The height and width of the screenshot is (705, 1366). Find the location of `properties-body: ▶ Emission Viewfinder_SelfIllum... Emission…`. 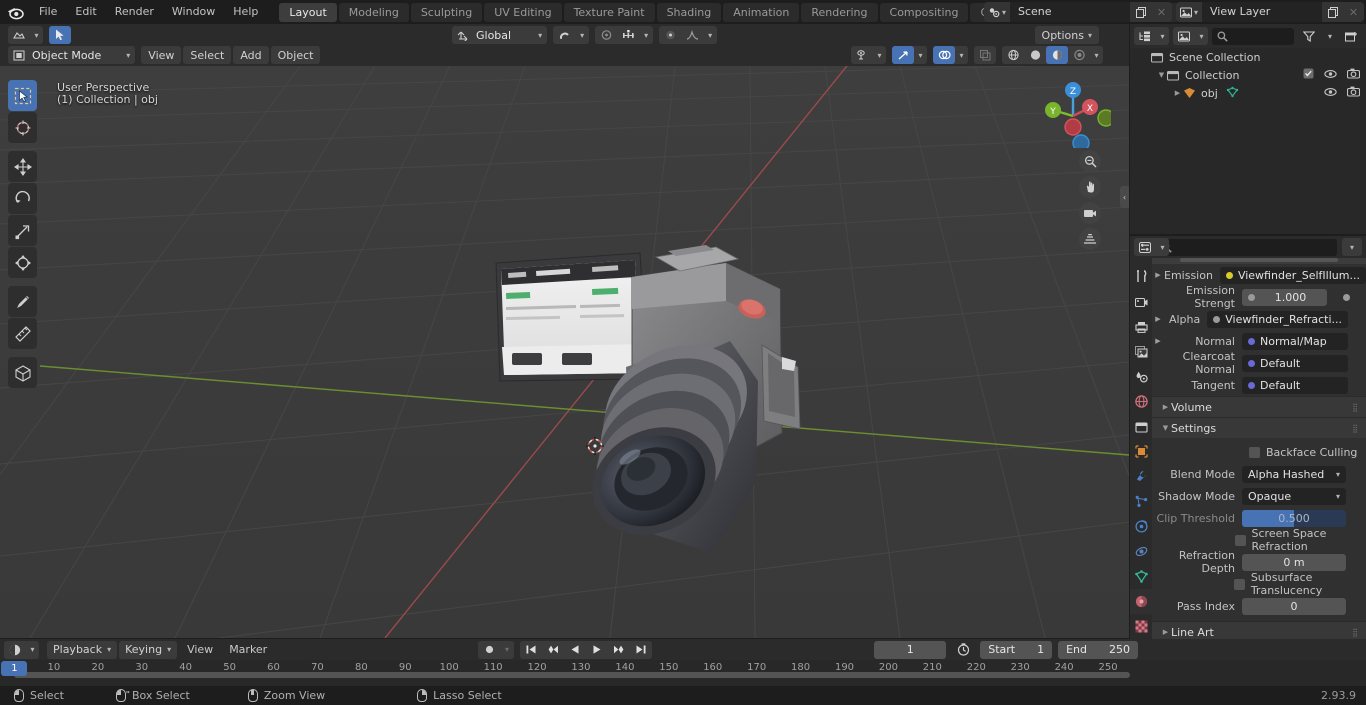

properties-body: ▶ Emission Viewfinder_SelfIllum... Emission… is located at coordinates (1259, 472).